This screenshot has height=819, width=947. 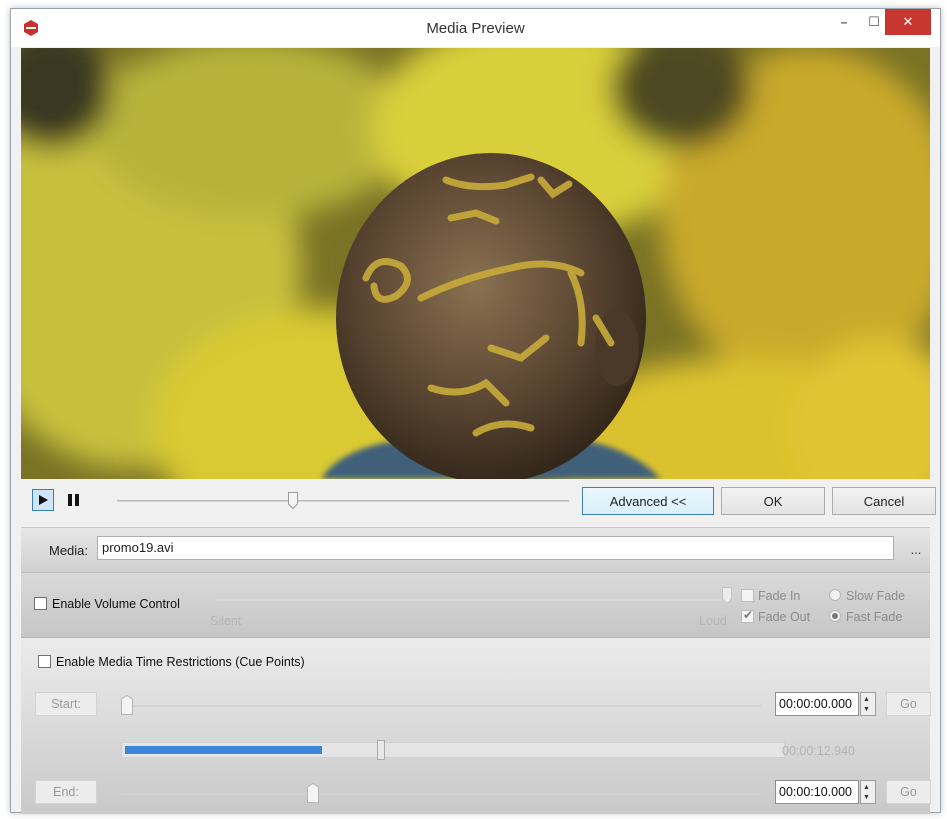 I want to click on slow-fade-radio, so click(x=835, y=595).